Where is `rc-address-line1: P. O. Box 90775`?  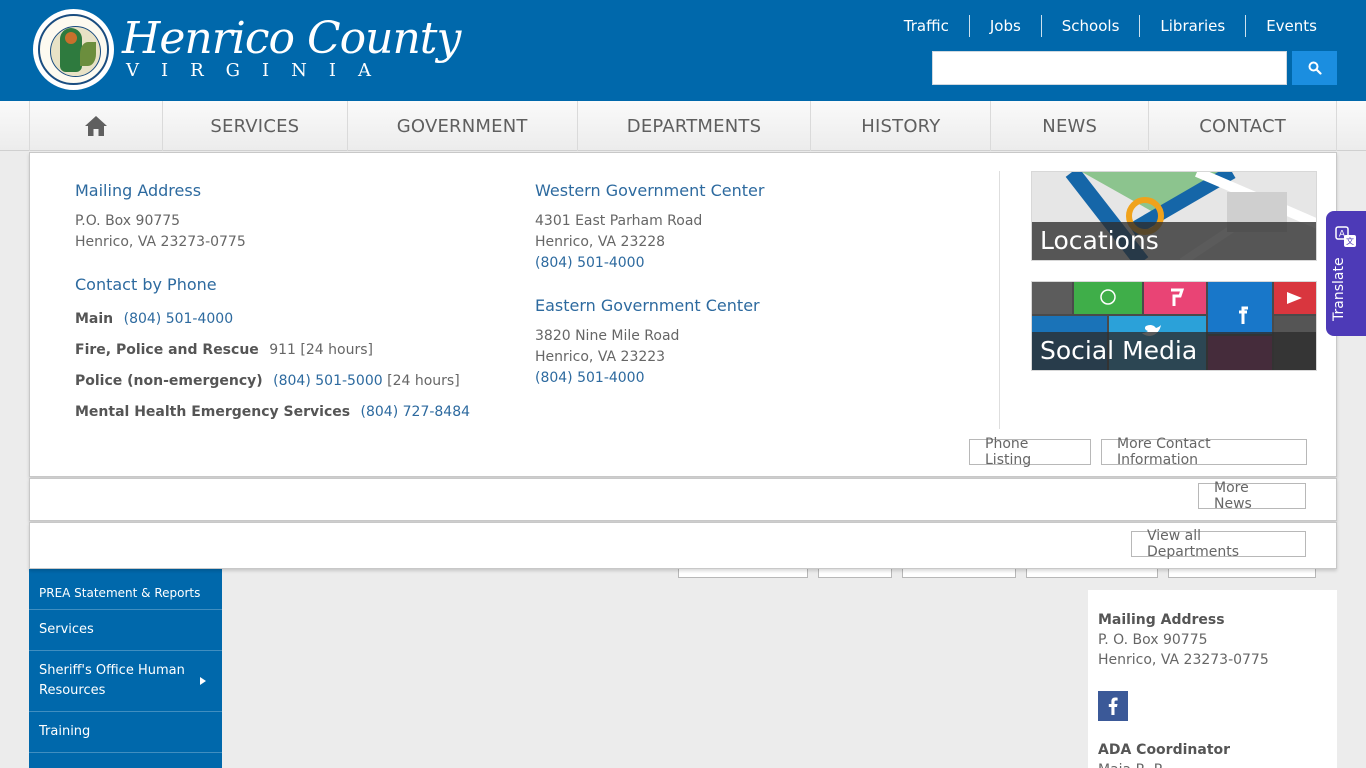 rc-address-line1: P. O. Box 90775 is located at coordinates (1153, 640).